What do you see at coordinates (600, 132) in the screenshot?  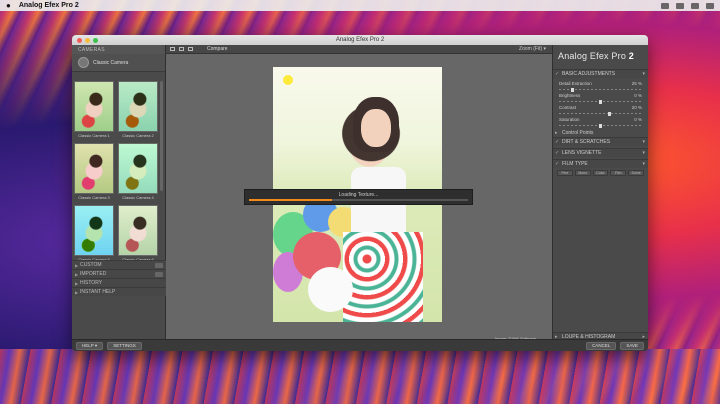 I see `control-points-toggle: ▸ Control Points` at bounding box center [600, 132].